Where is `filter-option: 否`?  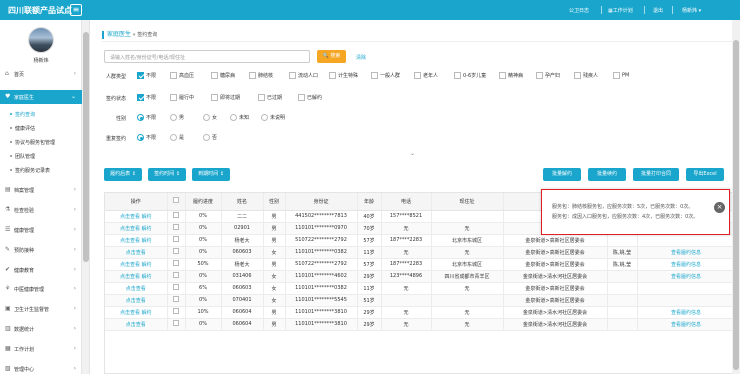
filter-option: 否 is located at coordinates (210, 137).